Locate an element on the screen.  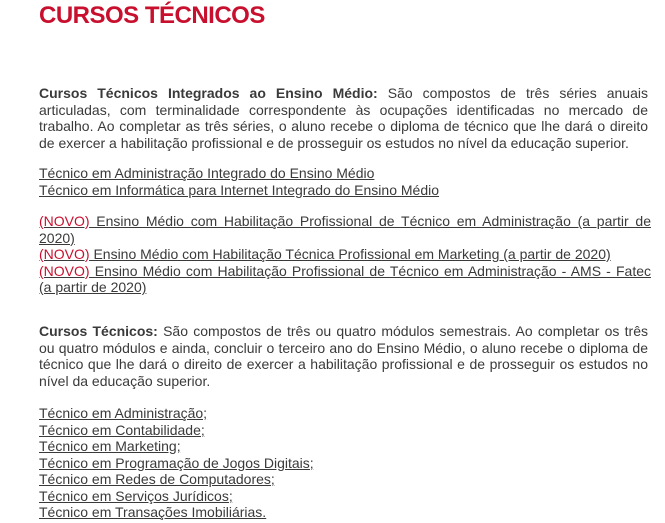
link-administracao: Técnico em Administração; is located at coordinates (345, 413).